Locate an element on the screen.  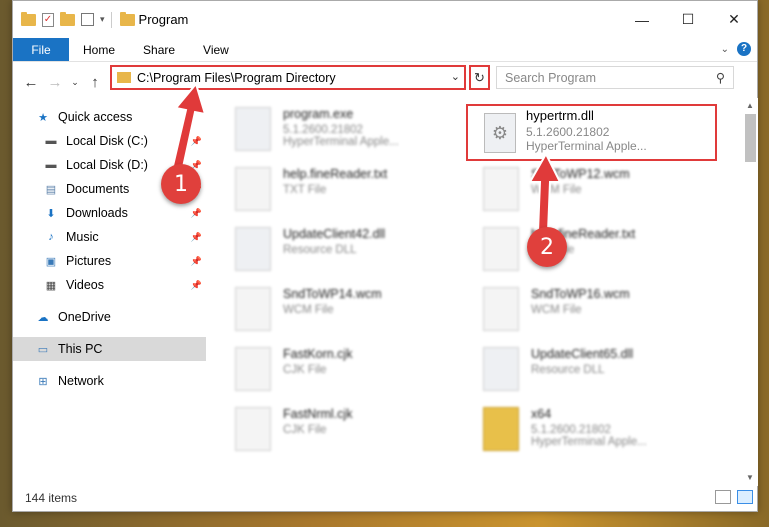
sidebar-item-downloads: ⬇ Downloads 📌 is located at coordinates (109, 213).